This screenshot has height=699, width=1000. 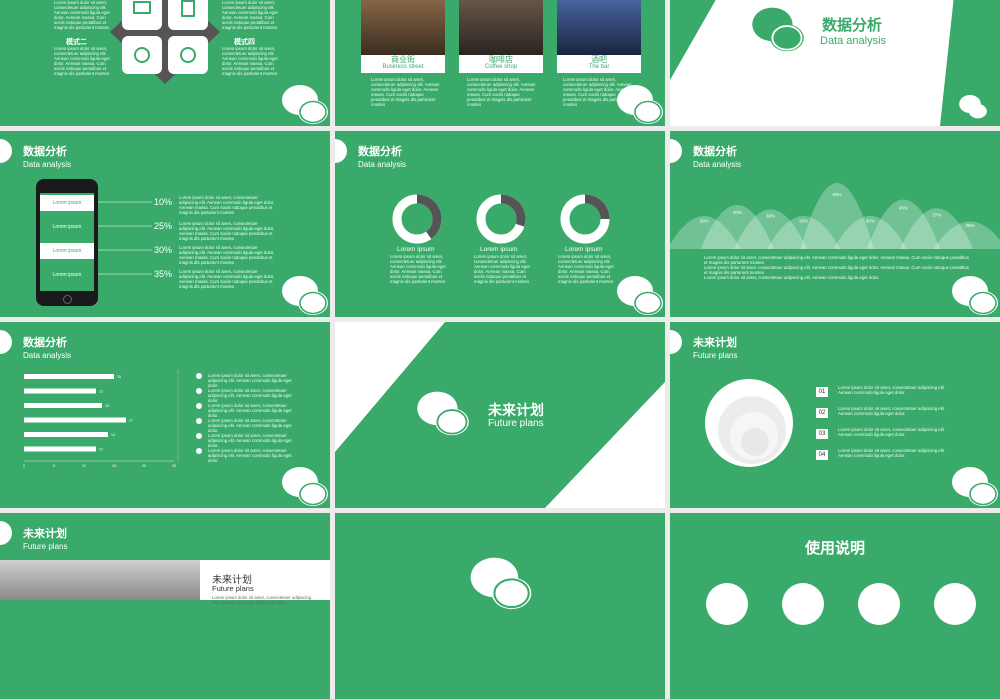 What do you see at coordinates (67, 251) in the screenshot?
I see `phone-button-3: Lorem ipsum` at bounding box center [67, 251].